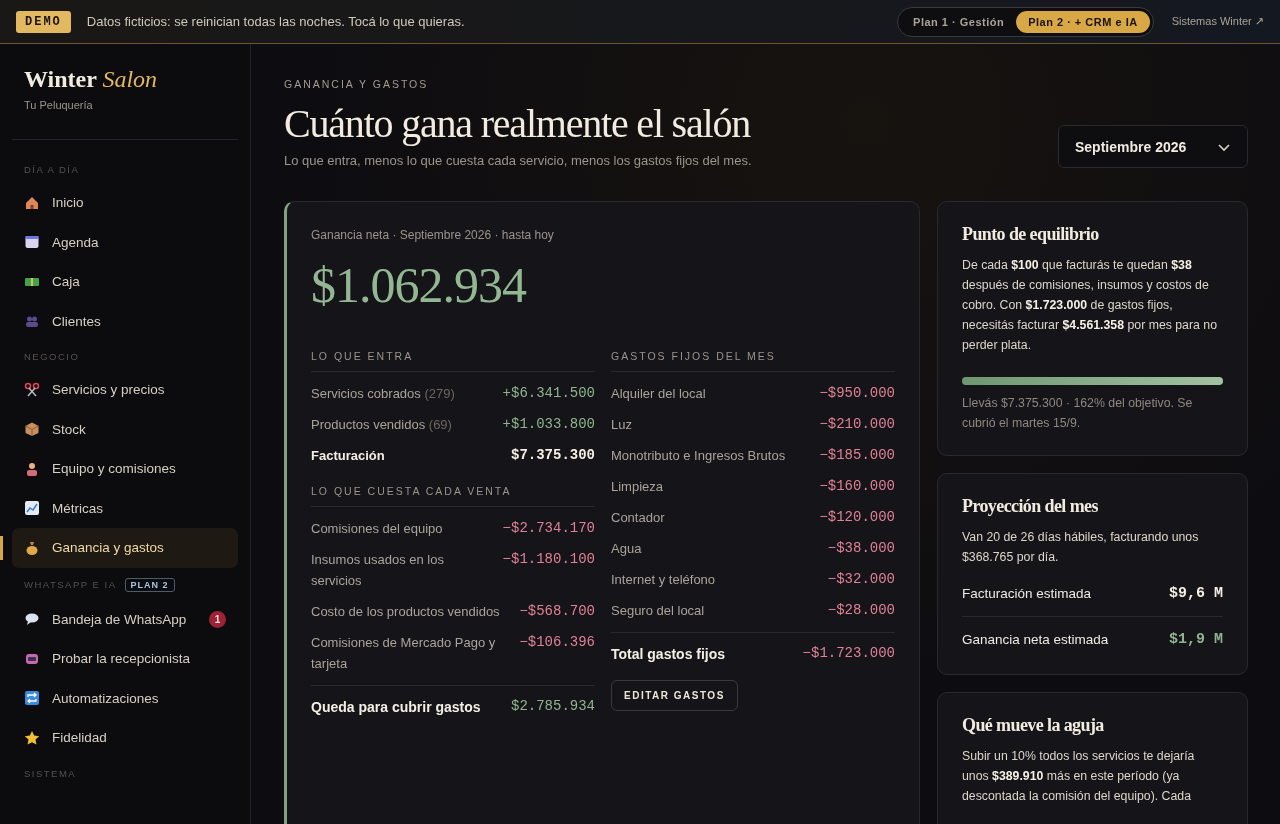 The height and width of the screenshot is (824, 1280). What do you see at coordinates (52, 356) in the screenshot?
I see `section-label: NEGOCIO` at bounding box center [52, 356].